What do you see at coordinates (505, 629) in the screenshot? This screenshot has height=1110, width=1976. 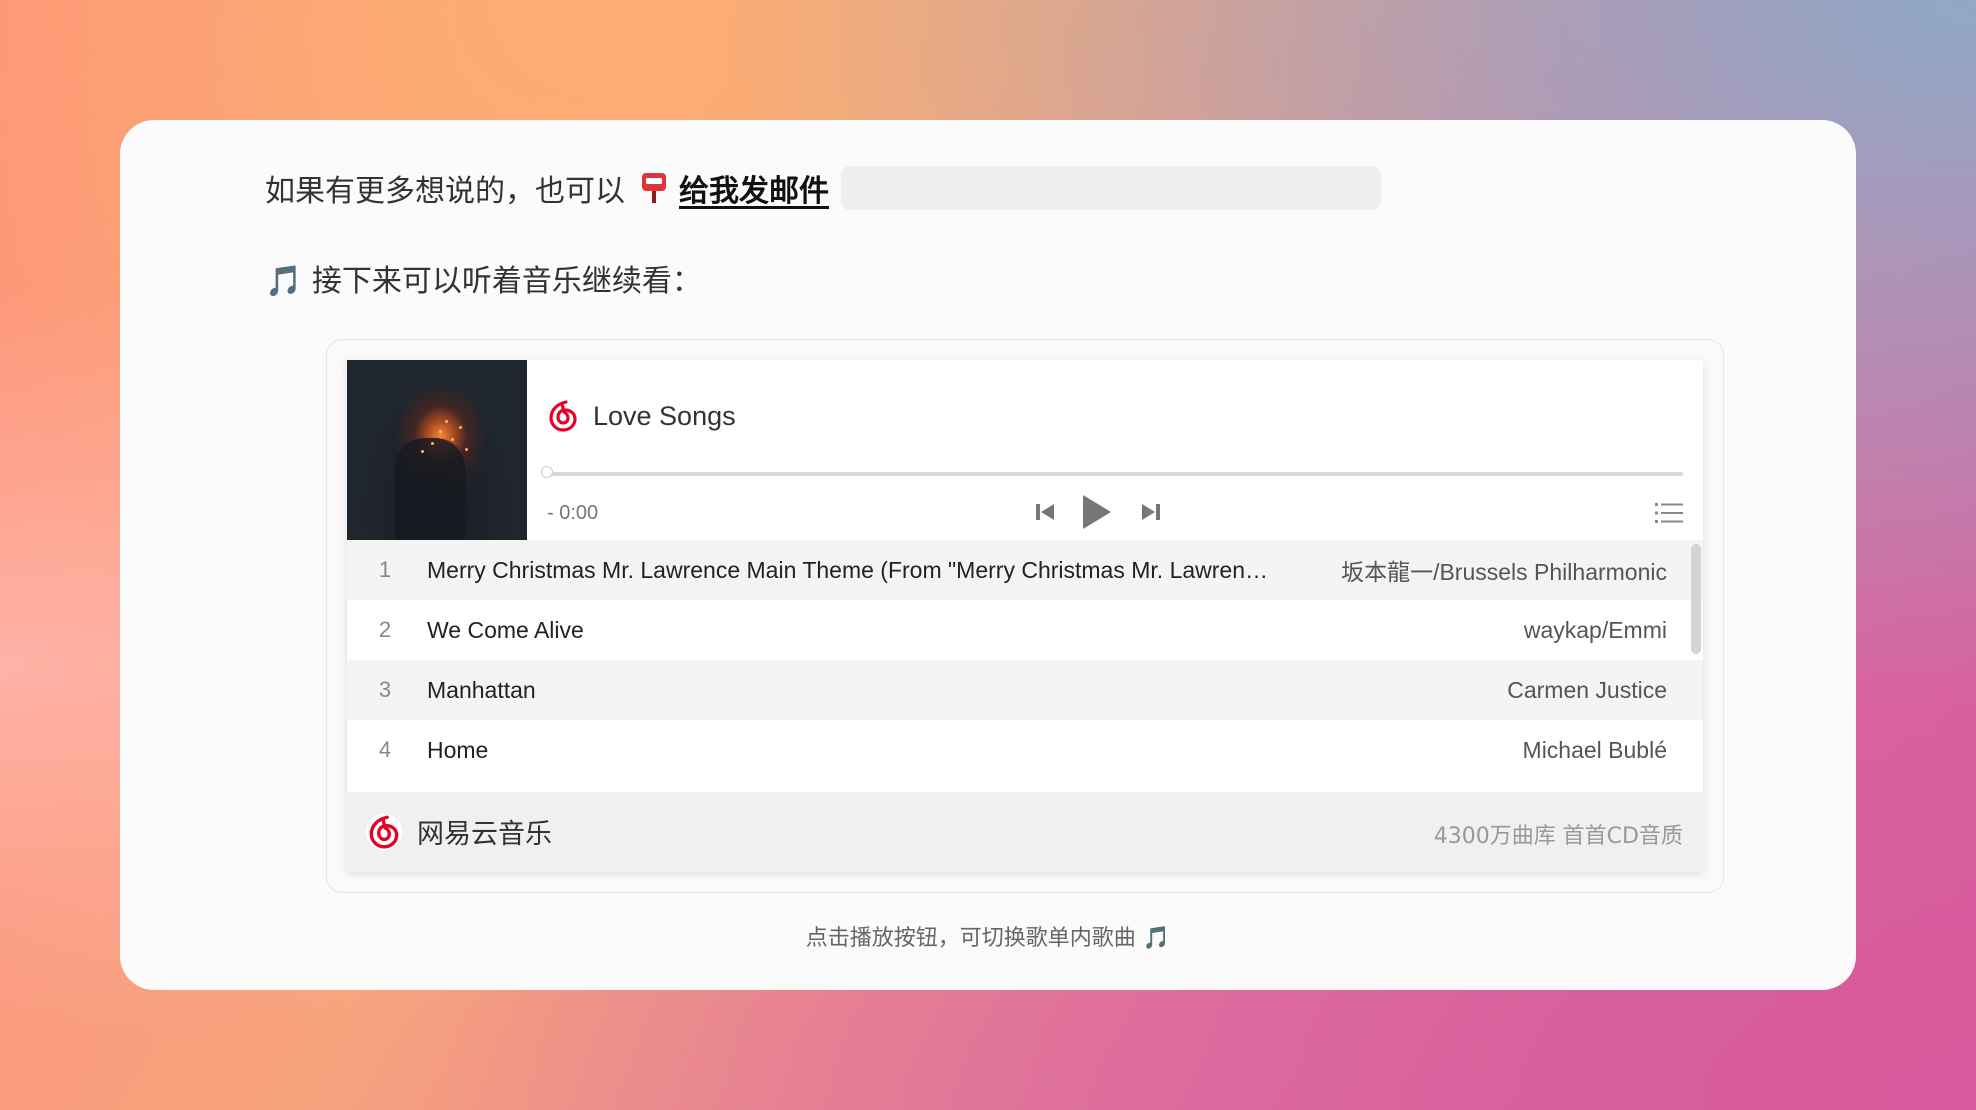 I see `track-title: We Come Alive` at bounding box center [505, 629].